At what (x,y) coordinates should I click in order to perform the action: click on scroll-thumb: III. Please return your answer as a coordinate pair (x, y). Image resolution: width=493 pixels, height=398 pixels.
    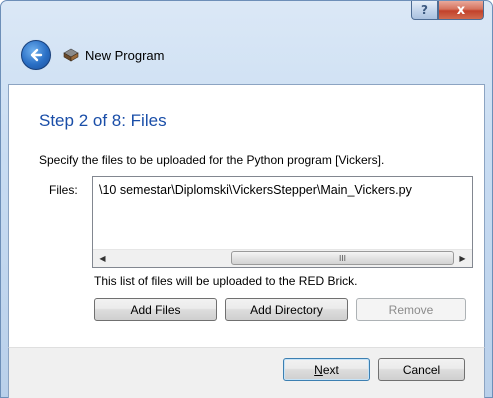
    Looking at the image, I should click on (342, 258).